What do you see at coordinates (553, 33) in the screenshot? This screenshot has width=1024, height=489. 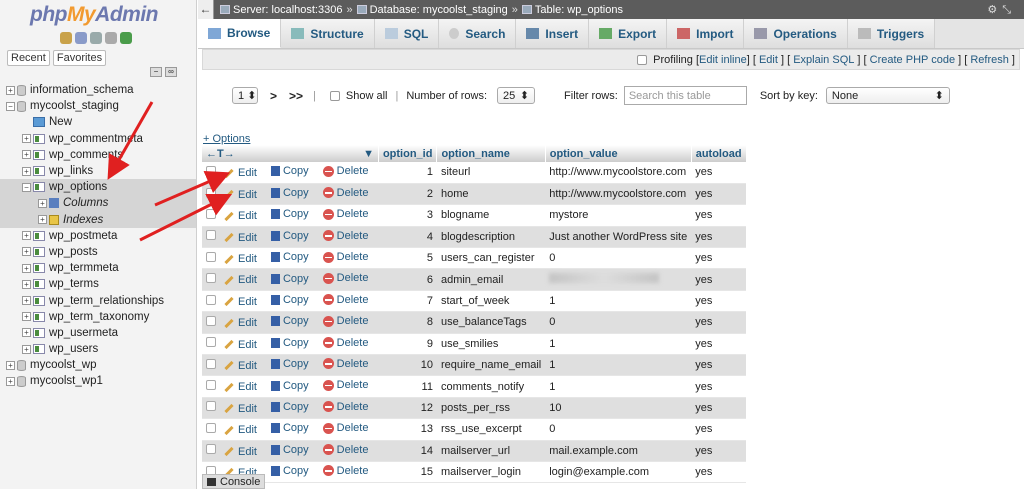 I see `tab-insert: Insert` at bounding box center [553, 33].